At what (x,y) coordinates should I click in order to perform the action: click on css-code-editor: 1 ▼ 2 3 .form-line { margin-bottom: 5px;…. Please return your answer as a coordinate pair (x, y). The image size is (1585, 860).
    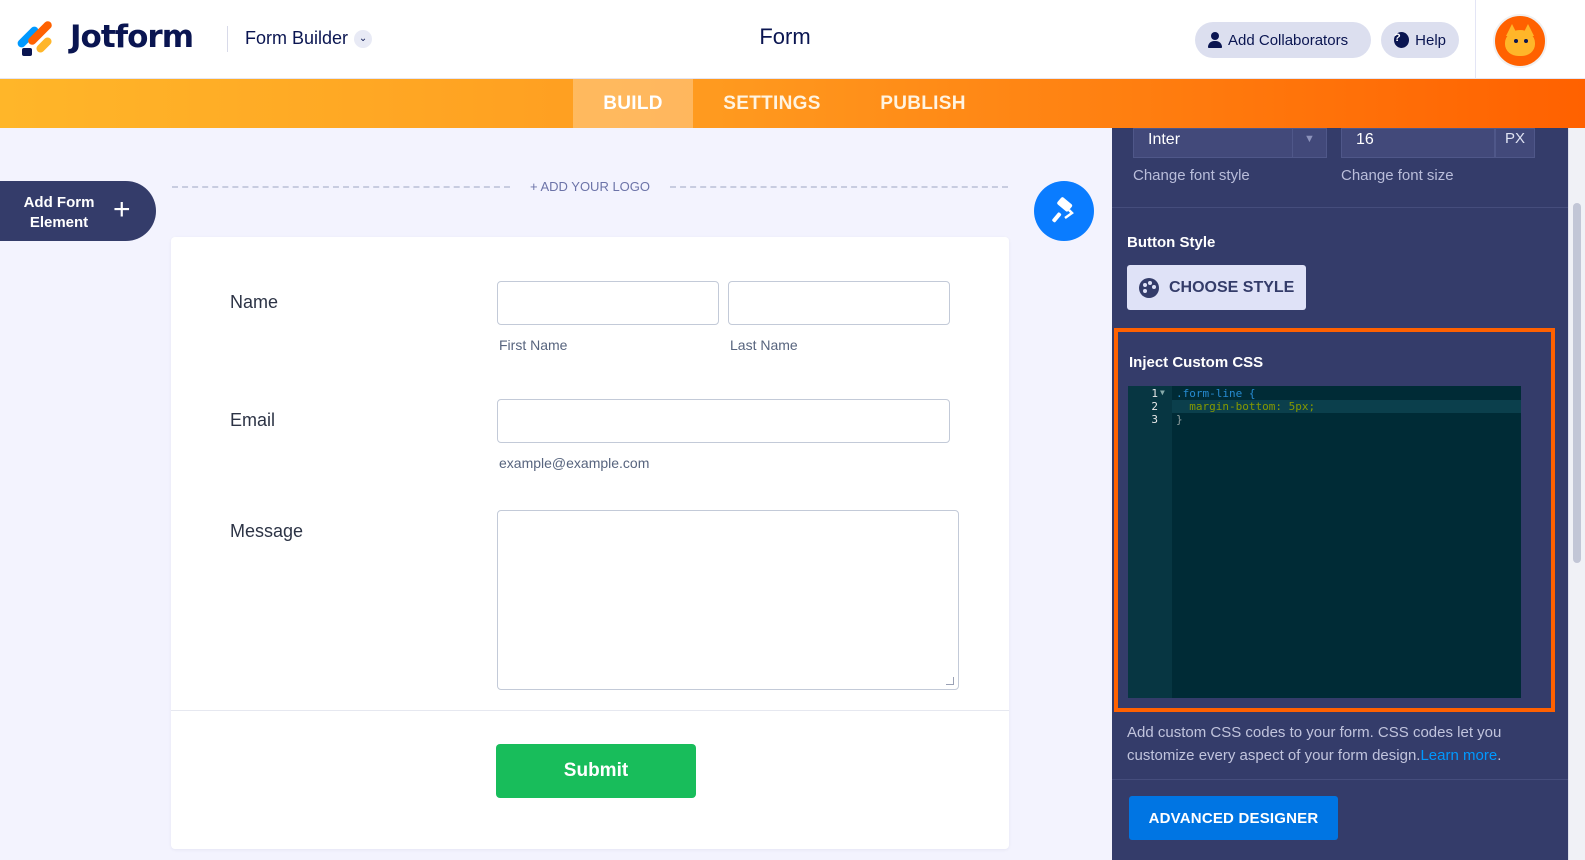
    Looking at the image, I should click on (1324, 542).